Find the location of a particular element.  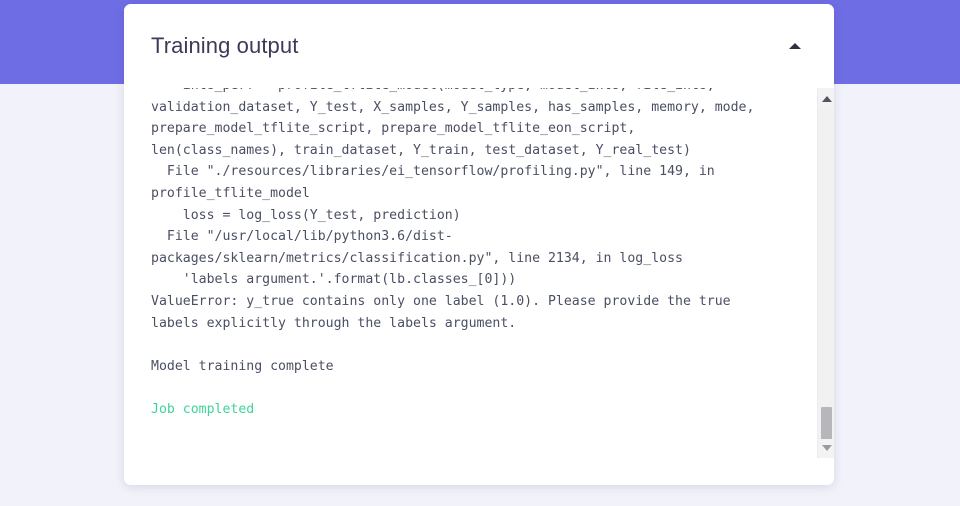

scroll-up-button is located at coordinates (826, 98).